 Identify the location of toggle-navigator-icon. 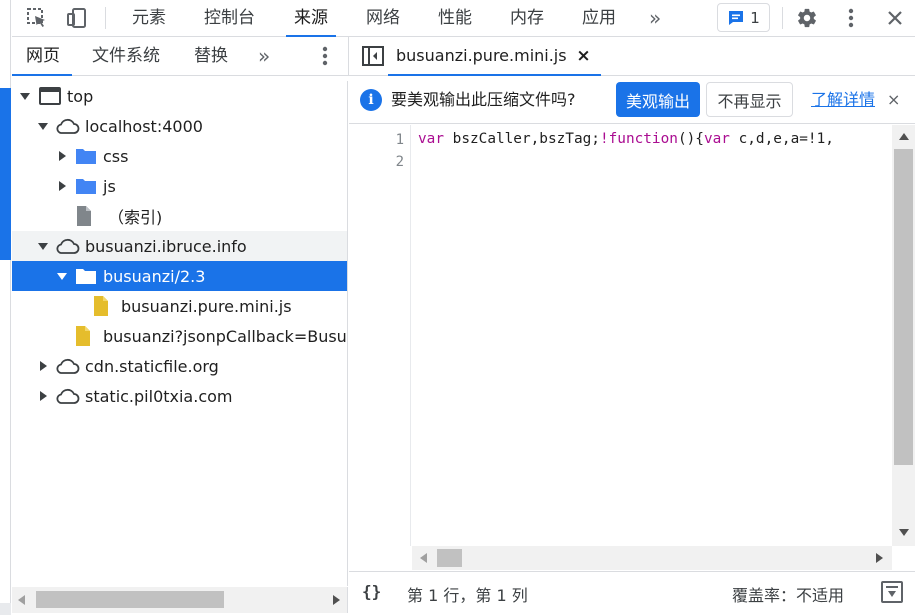
(373, 58).